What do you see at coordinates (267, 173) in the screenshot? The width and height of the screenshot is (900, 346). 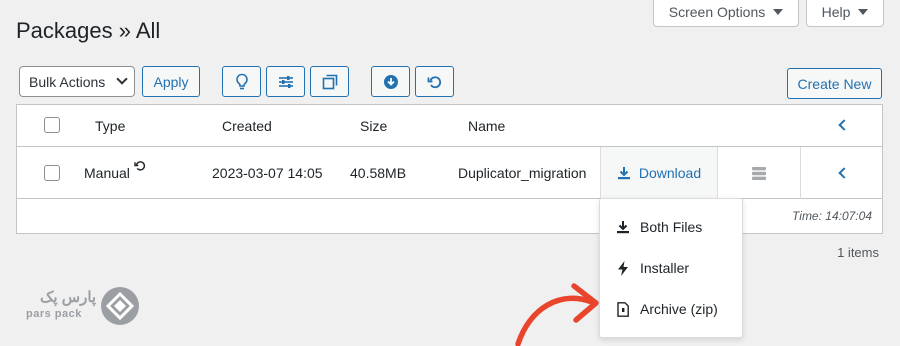 I see `cell-created: 2023-03-07 14:05` at bounding box center [267, 173].